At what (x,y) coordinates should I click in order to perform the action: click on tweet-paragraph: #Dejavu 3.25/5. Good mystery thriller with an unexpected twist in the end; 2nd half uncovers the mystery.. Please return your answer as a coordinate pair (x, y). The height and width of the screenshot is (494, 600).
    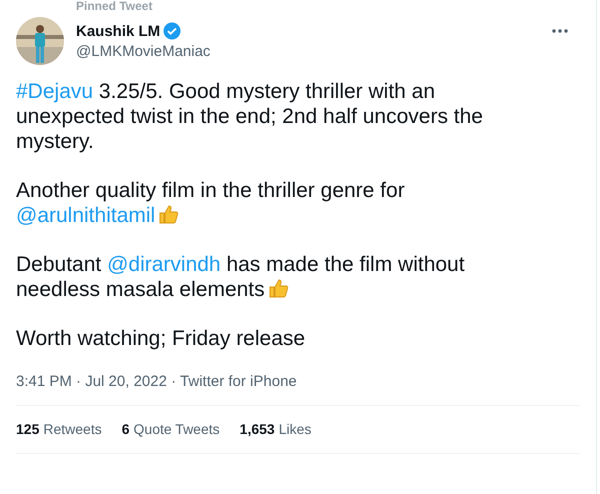
    Looking at the image, I should click on (250, 116).